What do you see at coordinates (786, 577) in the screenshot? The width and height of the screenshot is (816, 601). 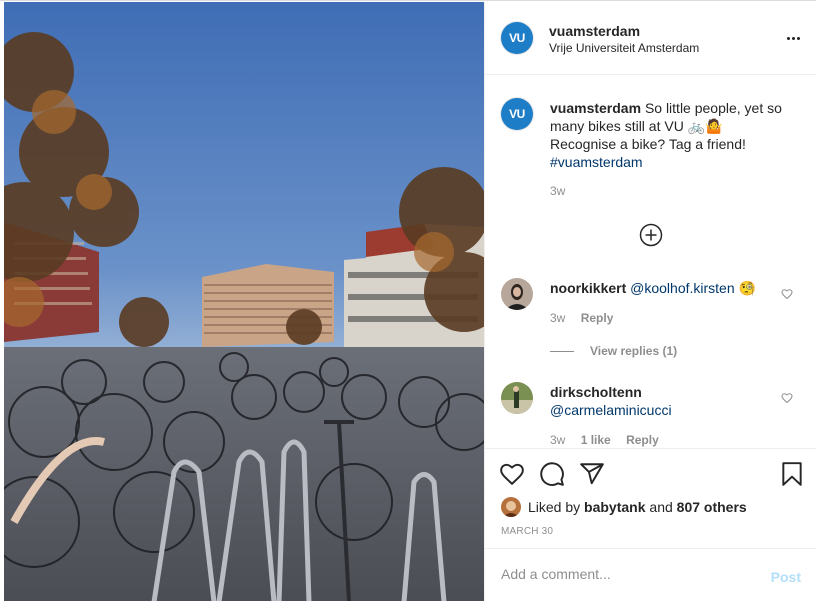 I see `post-comment-button: Post` at bounding box center [786, 577].